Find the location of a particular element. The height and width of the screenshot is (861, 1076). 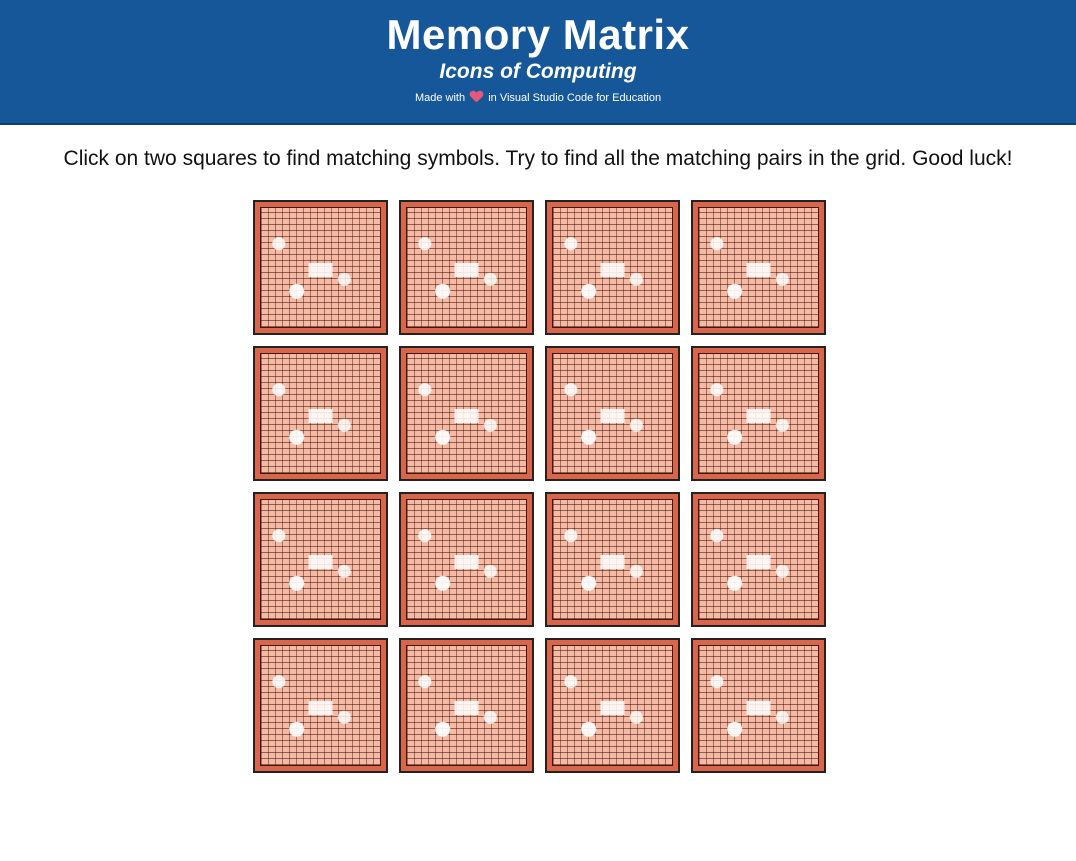

credit-suffix: in Visual Studio Code for Education is located at coordinates (575, 98).